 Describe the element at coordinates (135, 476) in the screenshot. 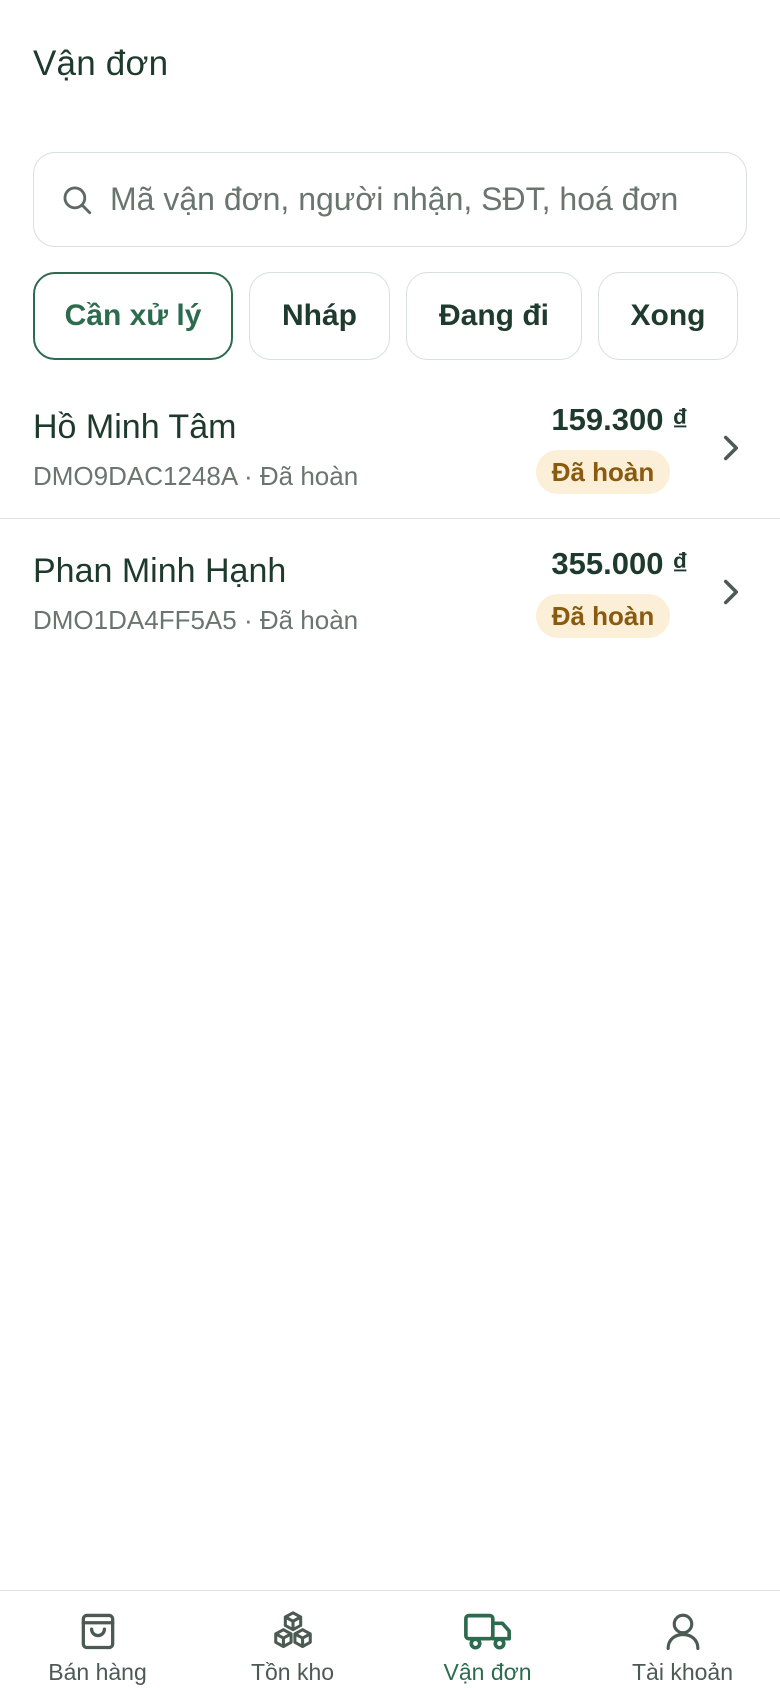

I see `order-code: DMO9DAC1248A` at that location.